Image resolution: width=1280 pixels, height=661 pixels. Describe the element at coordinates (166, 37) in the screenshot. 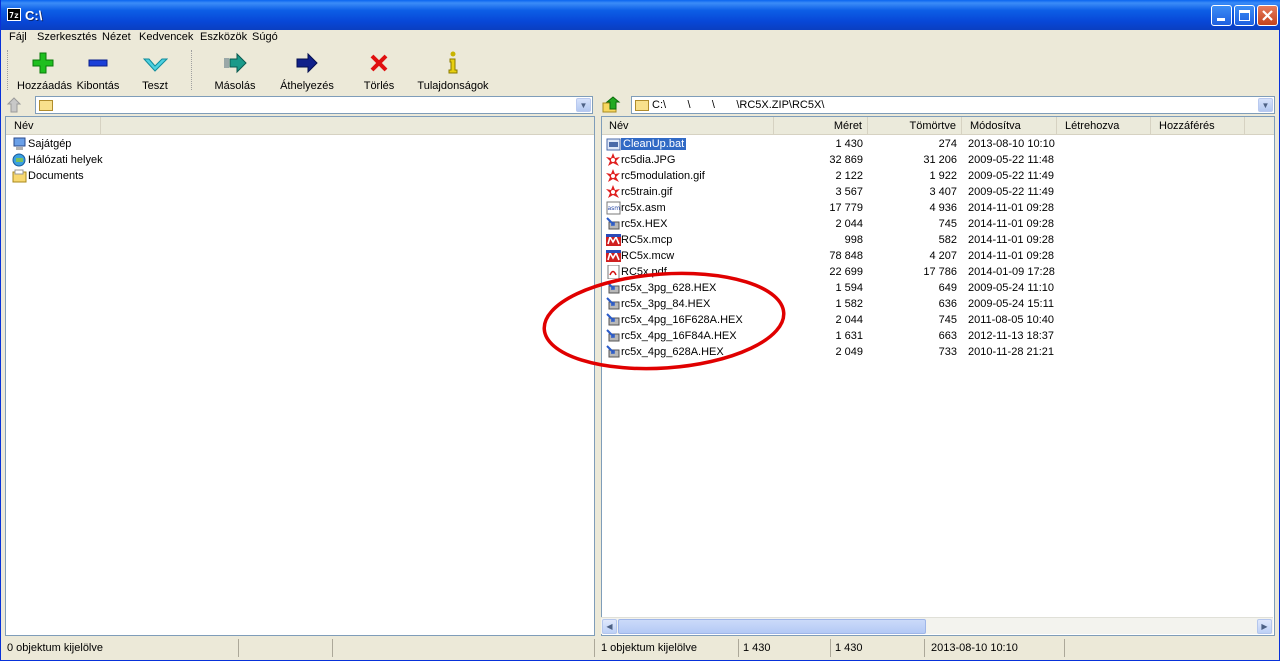

I see `menu-favorites: Kedvencek` at that location.